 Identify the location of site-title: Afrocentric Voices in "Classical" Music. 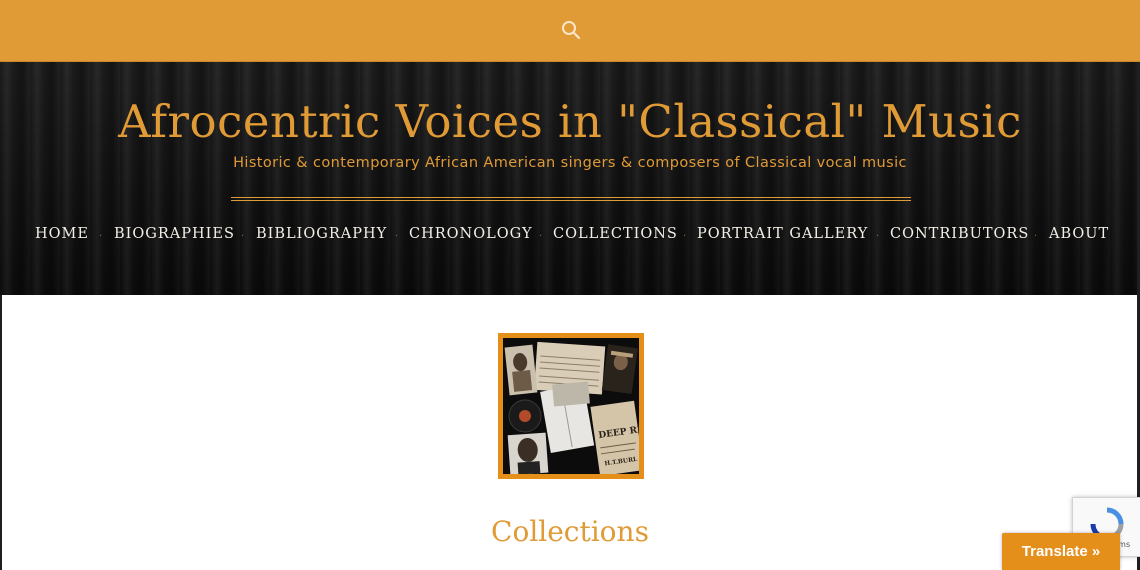
(570, 122).